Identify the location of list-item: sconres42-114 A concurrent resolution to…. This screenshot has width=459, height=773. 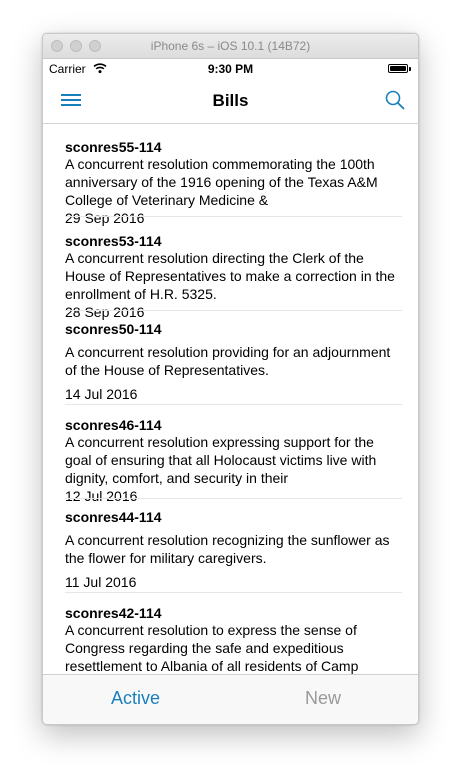
(230, 634).